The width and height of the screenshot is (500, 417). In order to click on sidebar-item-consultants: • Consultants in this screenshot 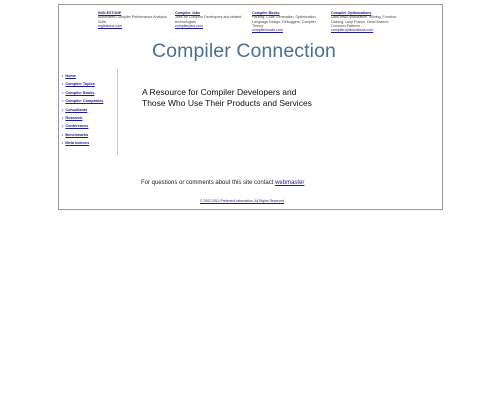, I will do `click(82, 110)`.